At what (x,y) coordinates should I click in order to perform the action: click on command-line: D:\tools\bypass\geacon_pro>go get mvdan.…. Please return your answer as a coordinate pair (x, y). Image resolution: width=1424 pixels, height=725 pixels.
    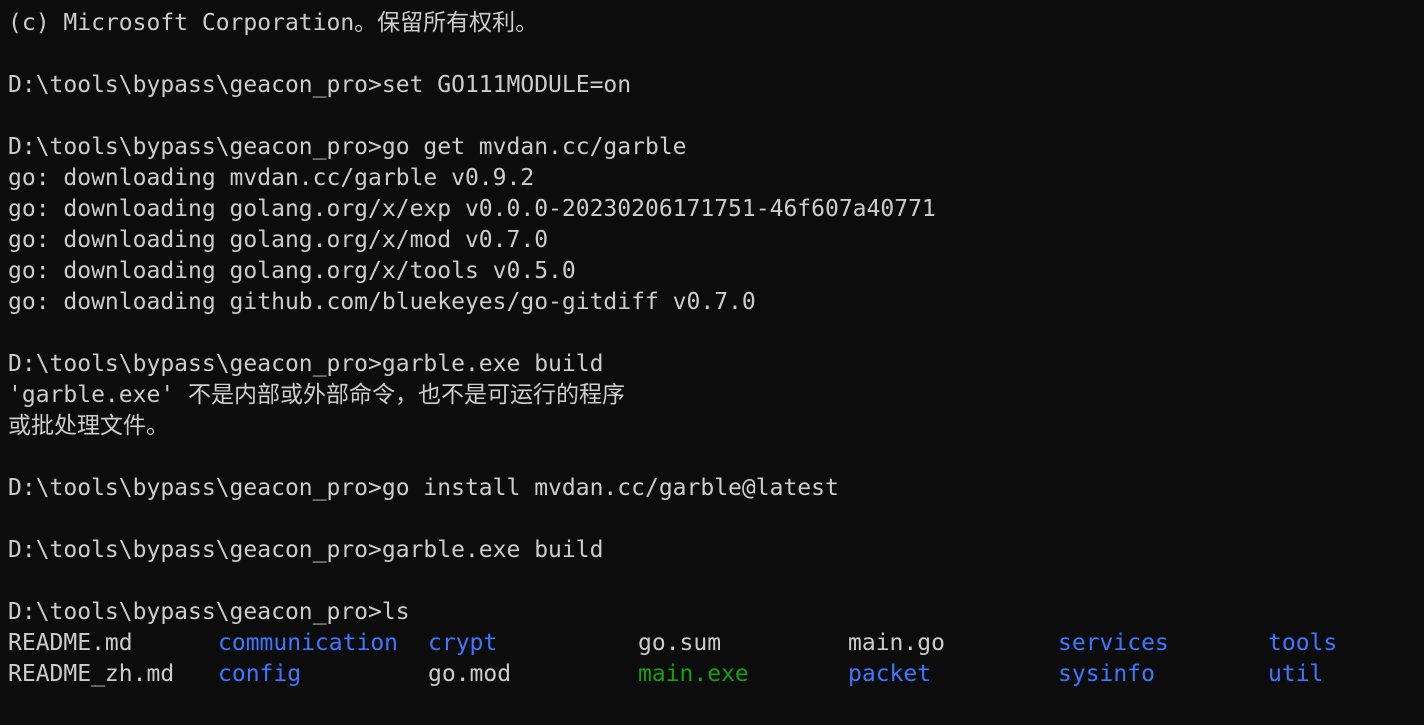
    Looking at the image, I should click on (347, 147).